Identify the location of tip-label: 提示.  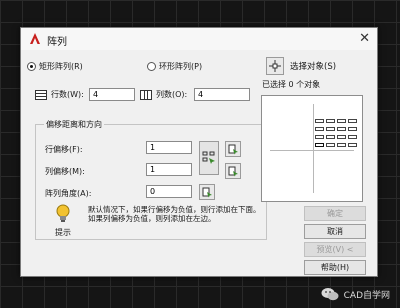
(63, 232).